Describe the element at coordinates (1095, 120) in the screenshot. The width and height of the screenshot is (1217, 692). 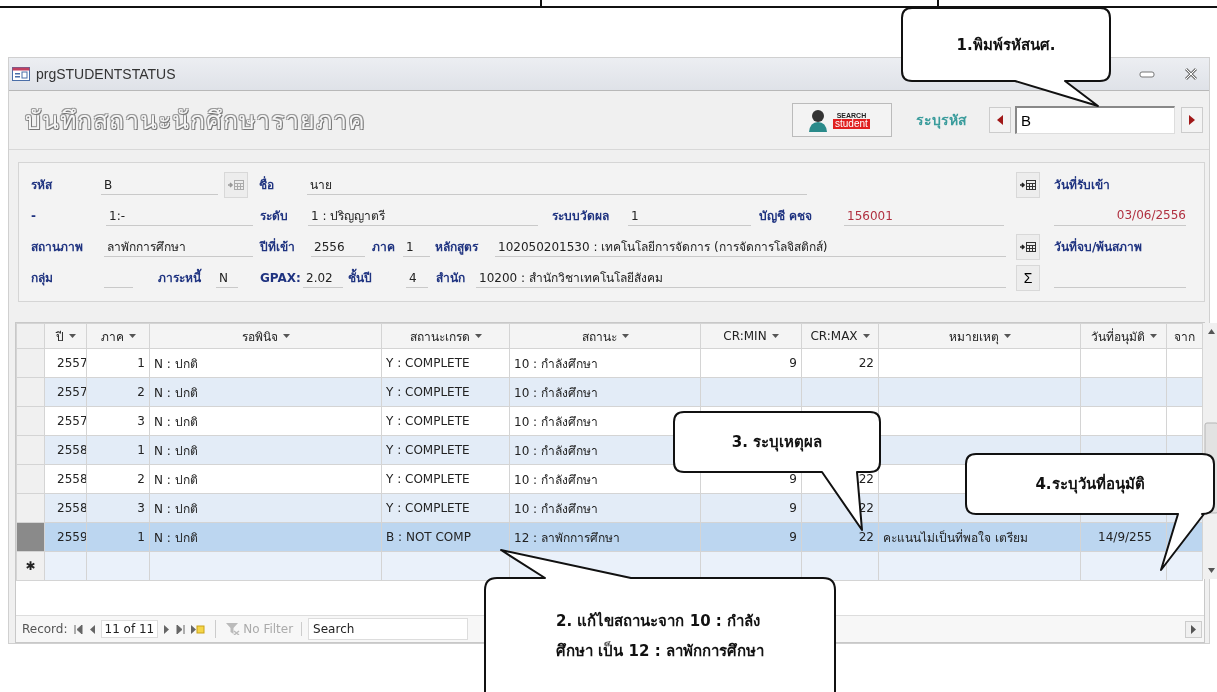
I see `id-field: B` at that location.